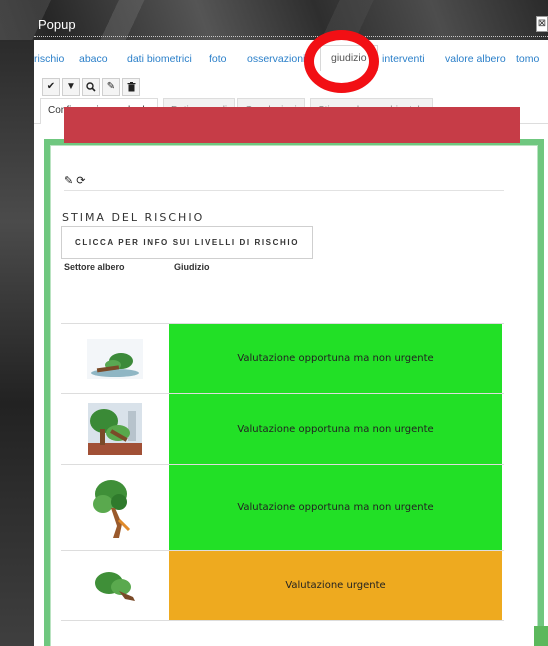 The image size is (548, 646). Describe the element at coordinates (131, 87) in the screenshot. I see `trash-icon` at that location.